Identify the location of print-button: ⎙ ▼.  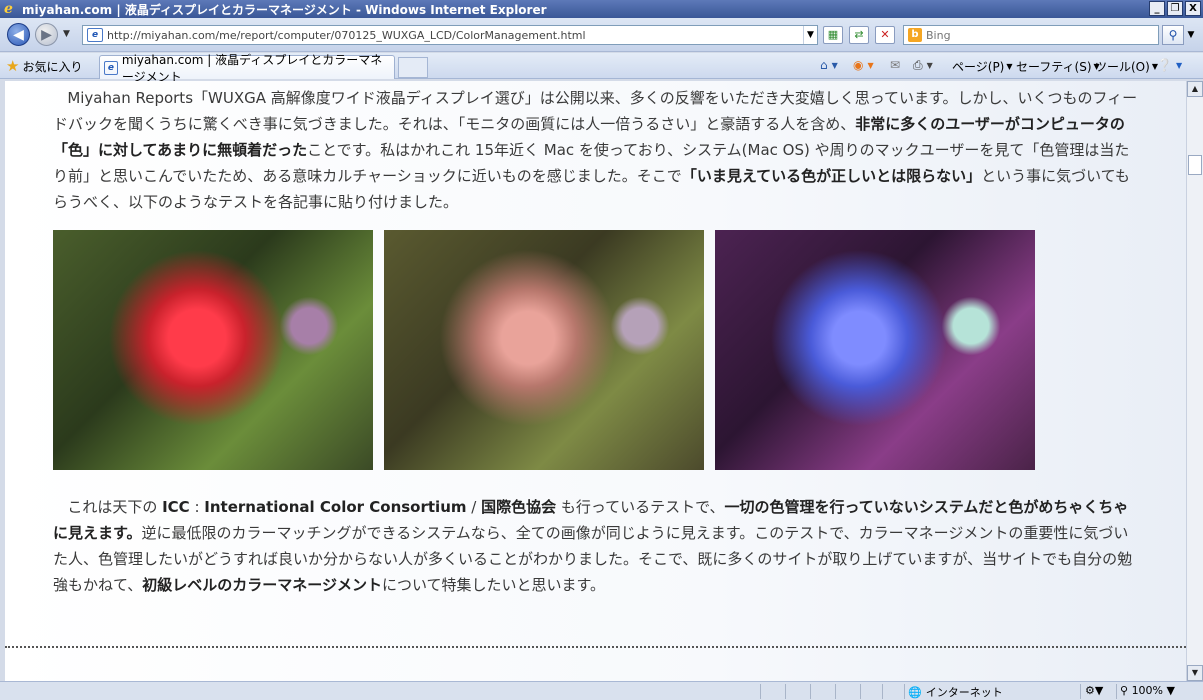
(923, 65).